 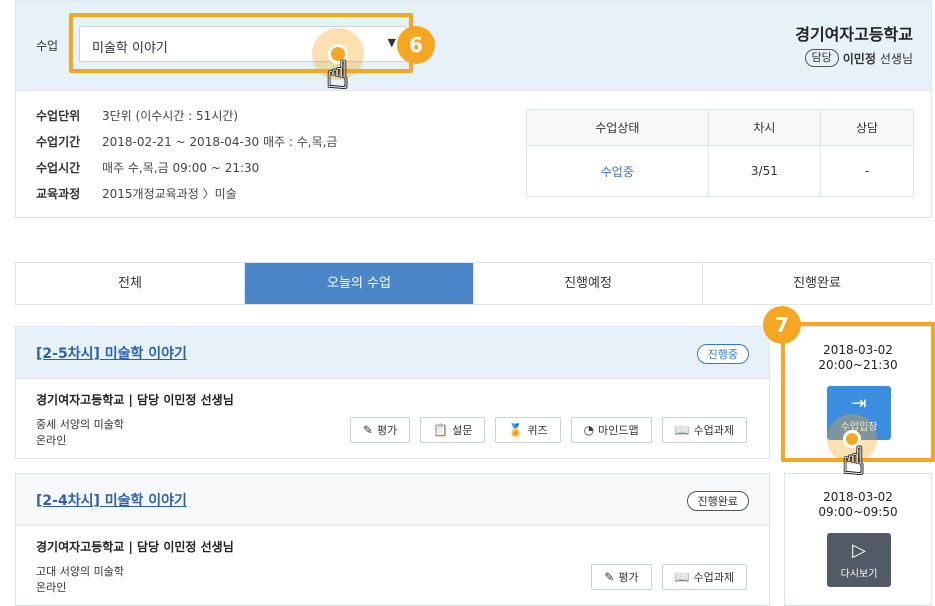 I want to click on session-time: 09:00~09:50, so click(x=858, y=512).